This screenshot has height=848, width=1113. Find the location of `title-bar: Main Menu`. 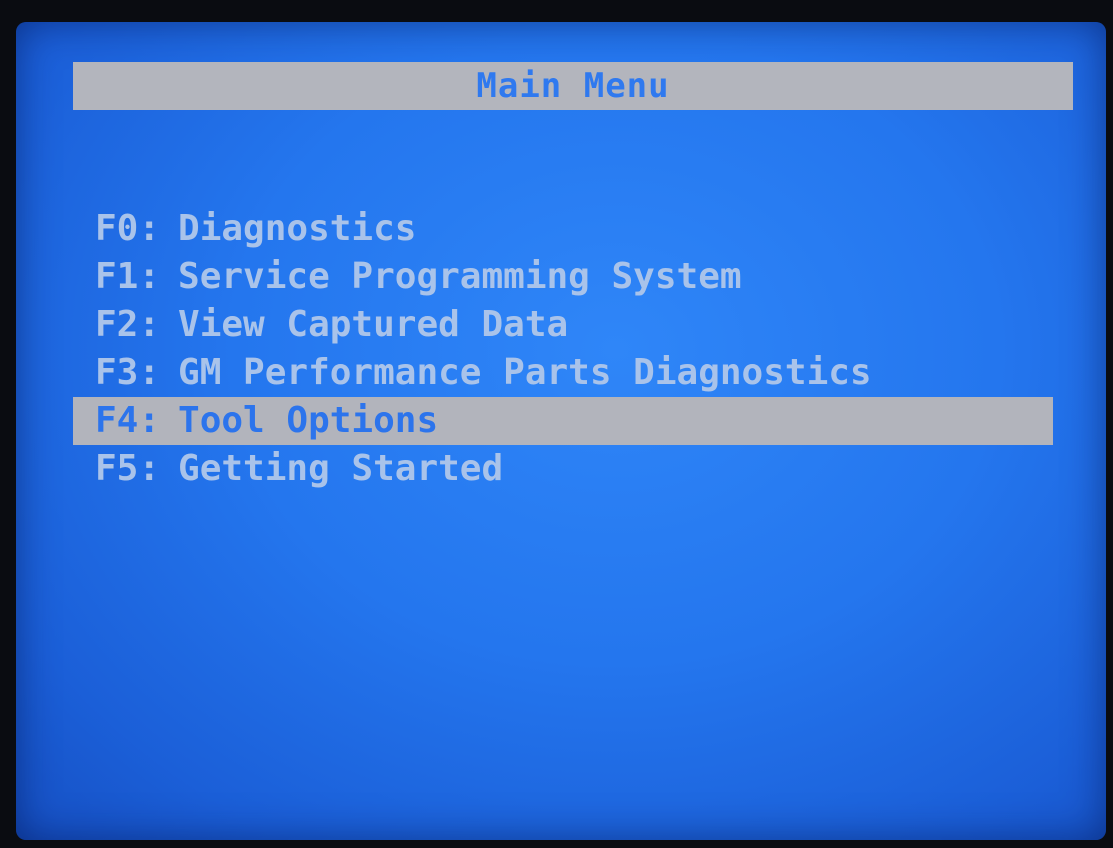

title-bar: Main Menu is located at coordinates (573, 86).